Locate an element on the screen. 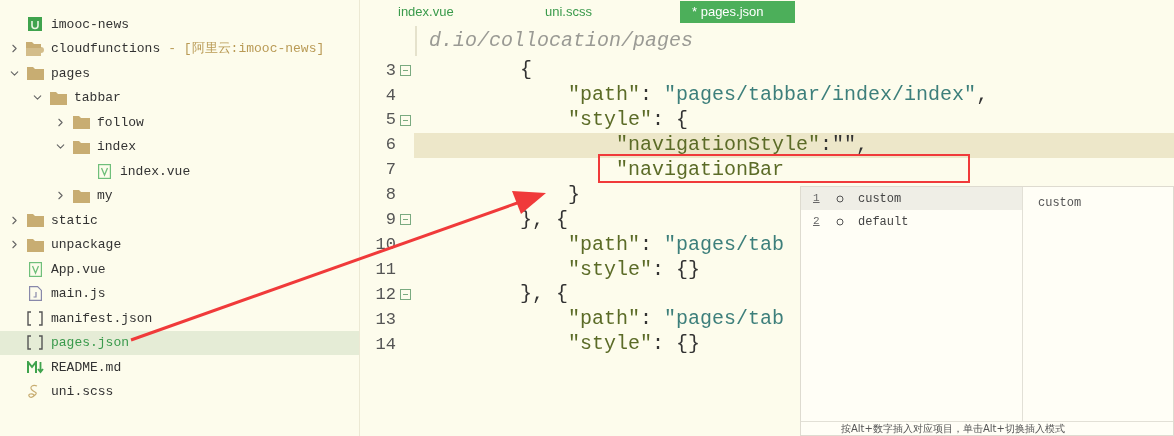  tree-item: imooc-news is located at coordinates (179, 24).